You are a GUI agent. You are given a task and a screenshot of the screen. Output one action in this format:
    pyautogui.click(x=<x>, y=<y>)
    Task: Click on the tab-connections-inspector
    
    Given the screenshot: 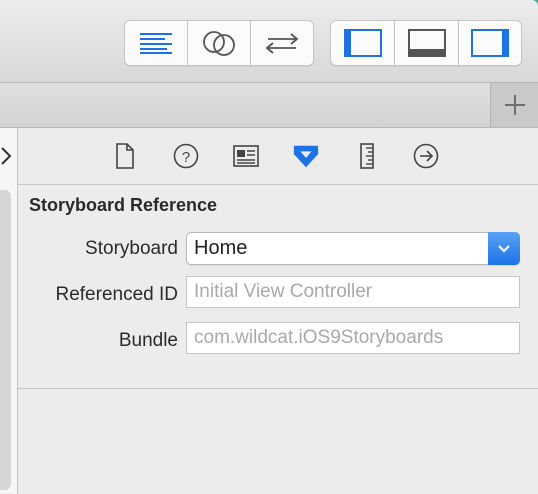 What is the action you would take?
    pyautogui.click(x=426, y=156)
    